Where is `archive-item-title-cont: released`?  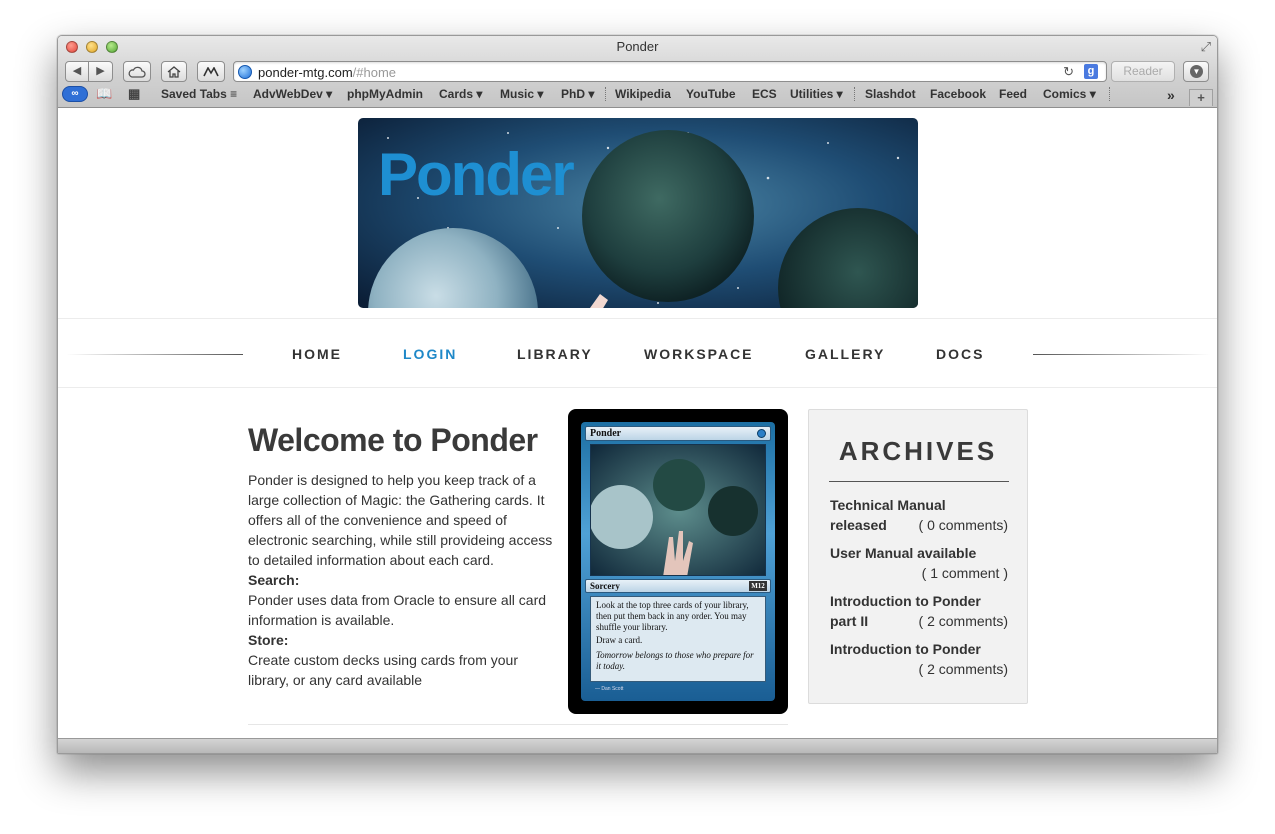
archive-item-title-cont: released is located at coordinates (858, 525).